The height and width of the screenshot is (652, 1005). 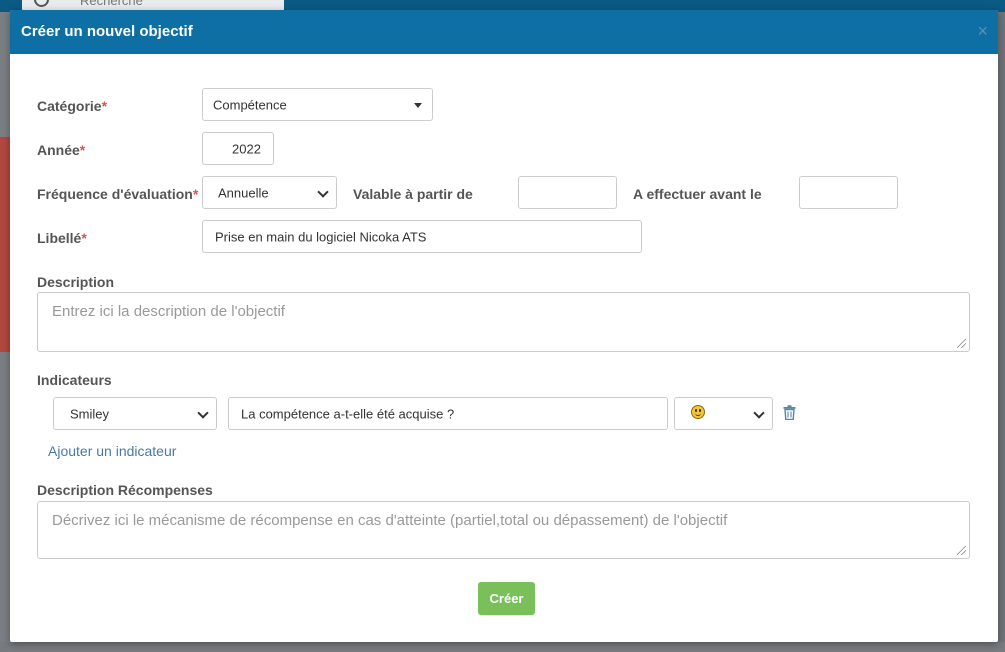 What do you see at coordinates (112, 451) in the screenshot?
I see `add-indicator-link: Ajouter un indicateur` at bounding box center [112, 451].